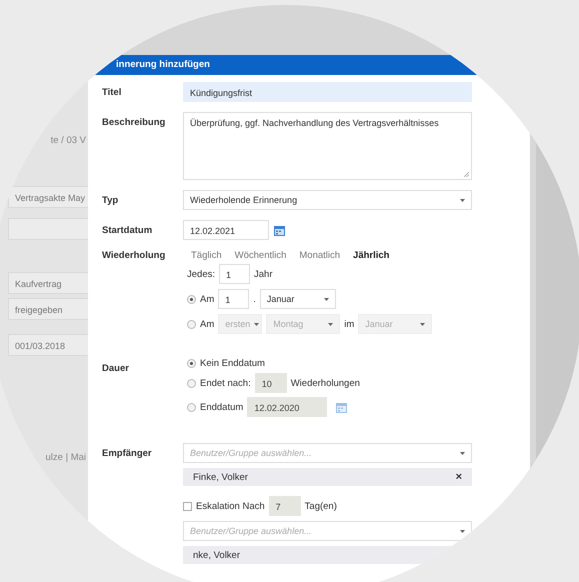  What do you see at coordinates (371, 255) in the screenshot?
I see `frequency-tab: Jährlich` at bounding box center [371, 255].